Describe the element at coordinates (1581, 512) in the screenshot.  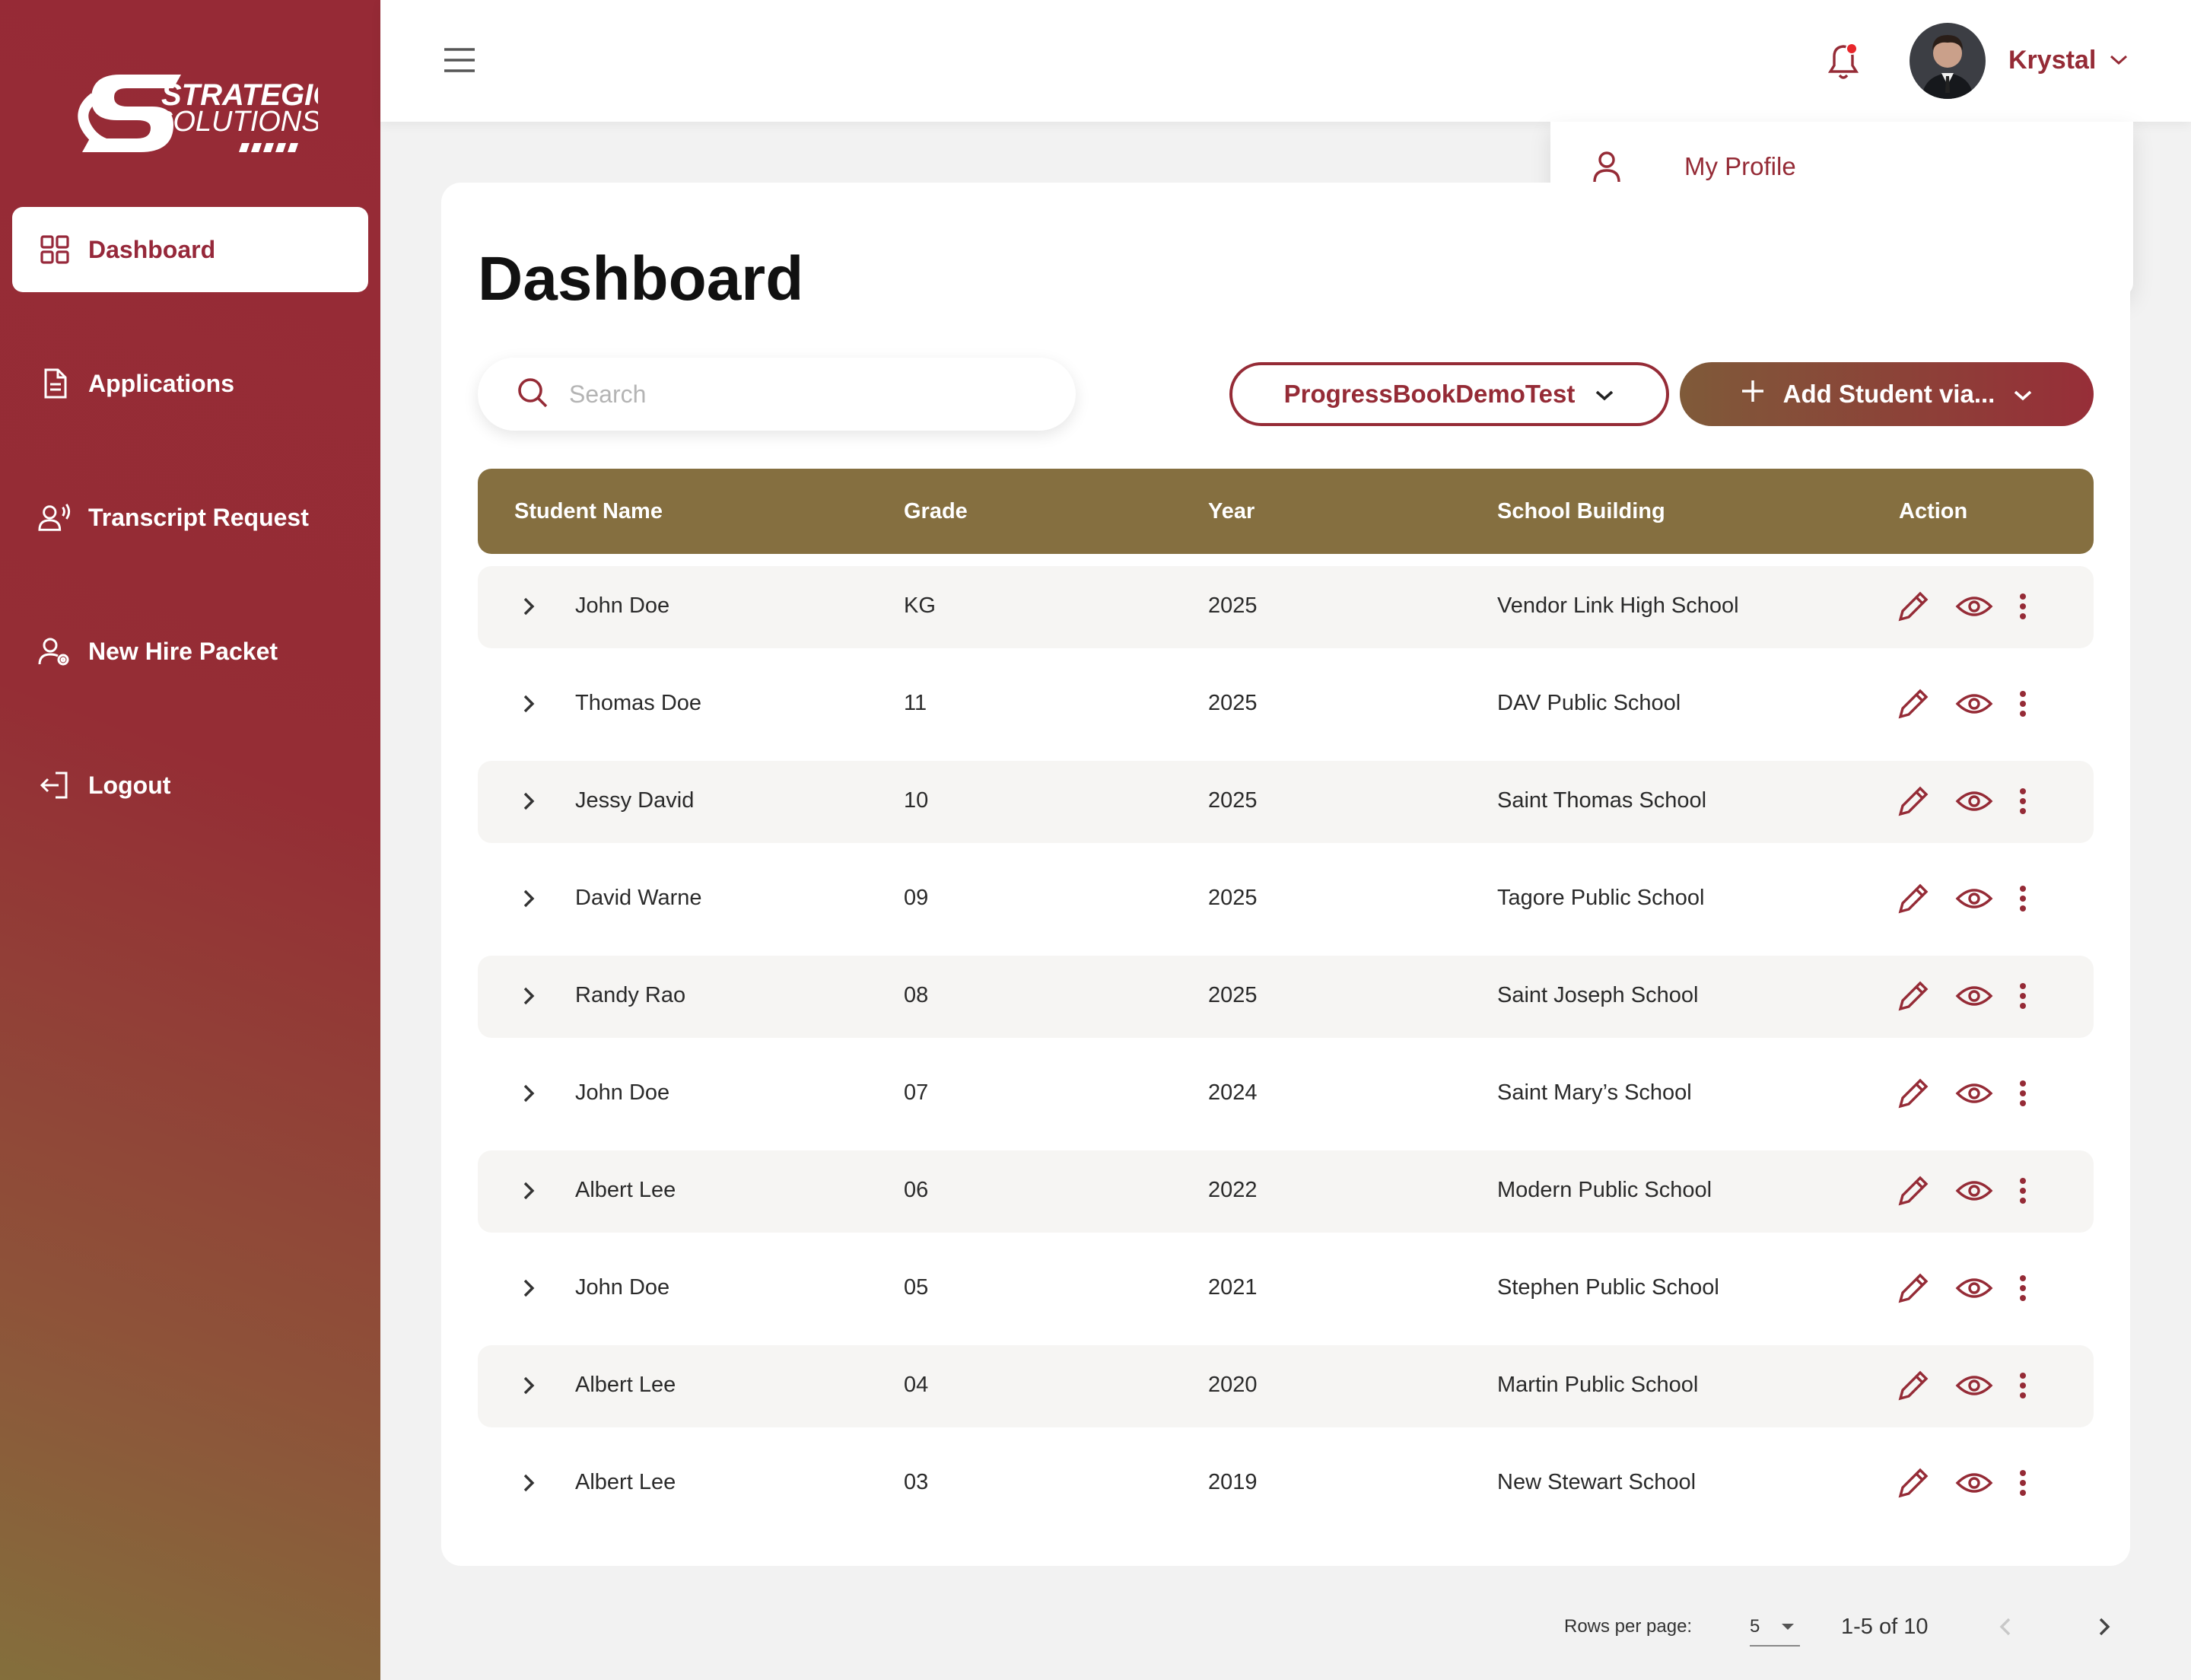
I see `column-header: School Building` at that location.